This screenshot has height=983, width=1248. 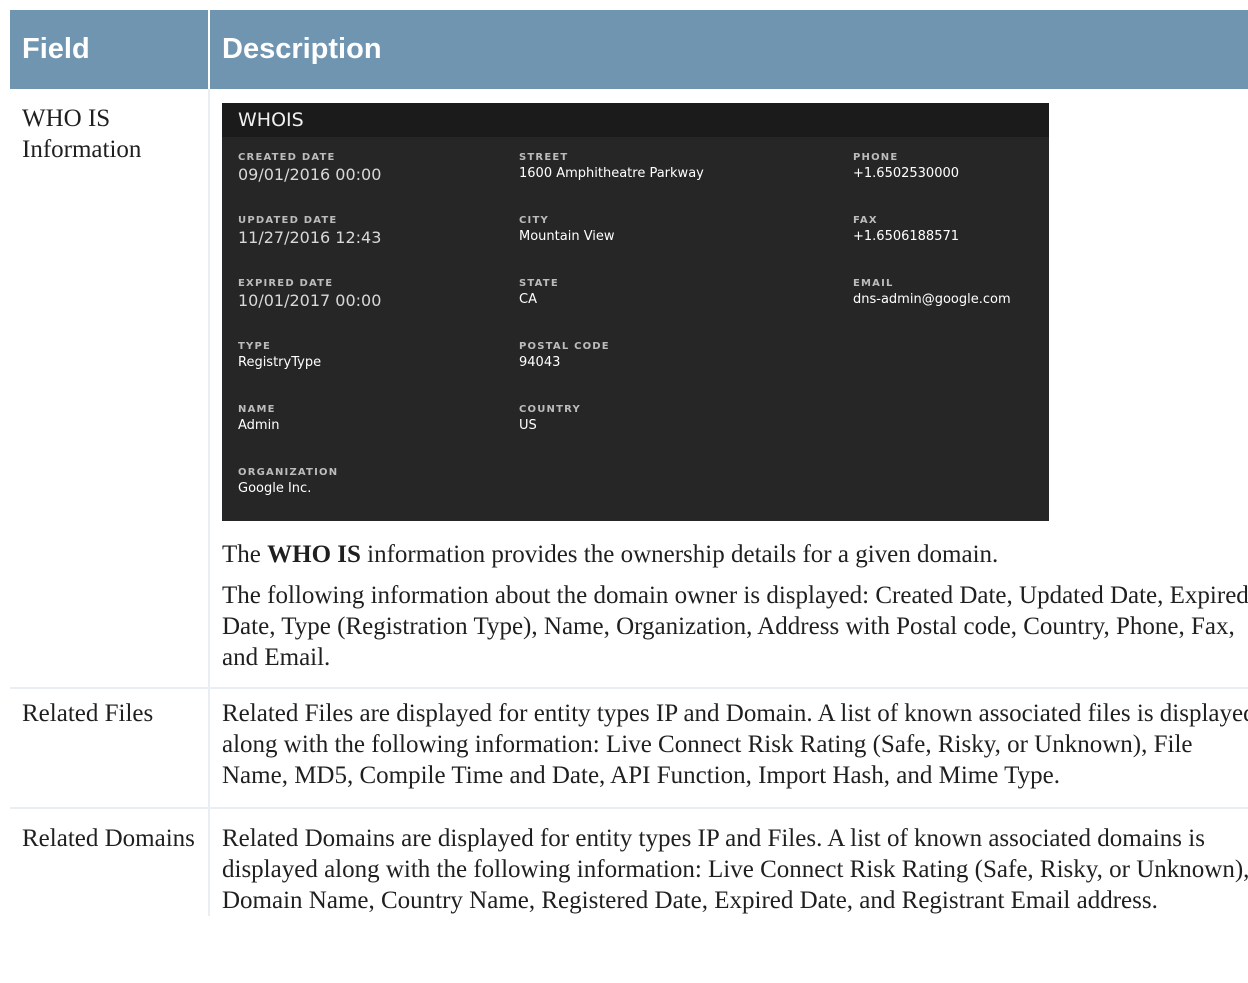 I want to click on whois-label: POSTAL CODE, so click(x=564, y=346).